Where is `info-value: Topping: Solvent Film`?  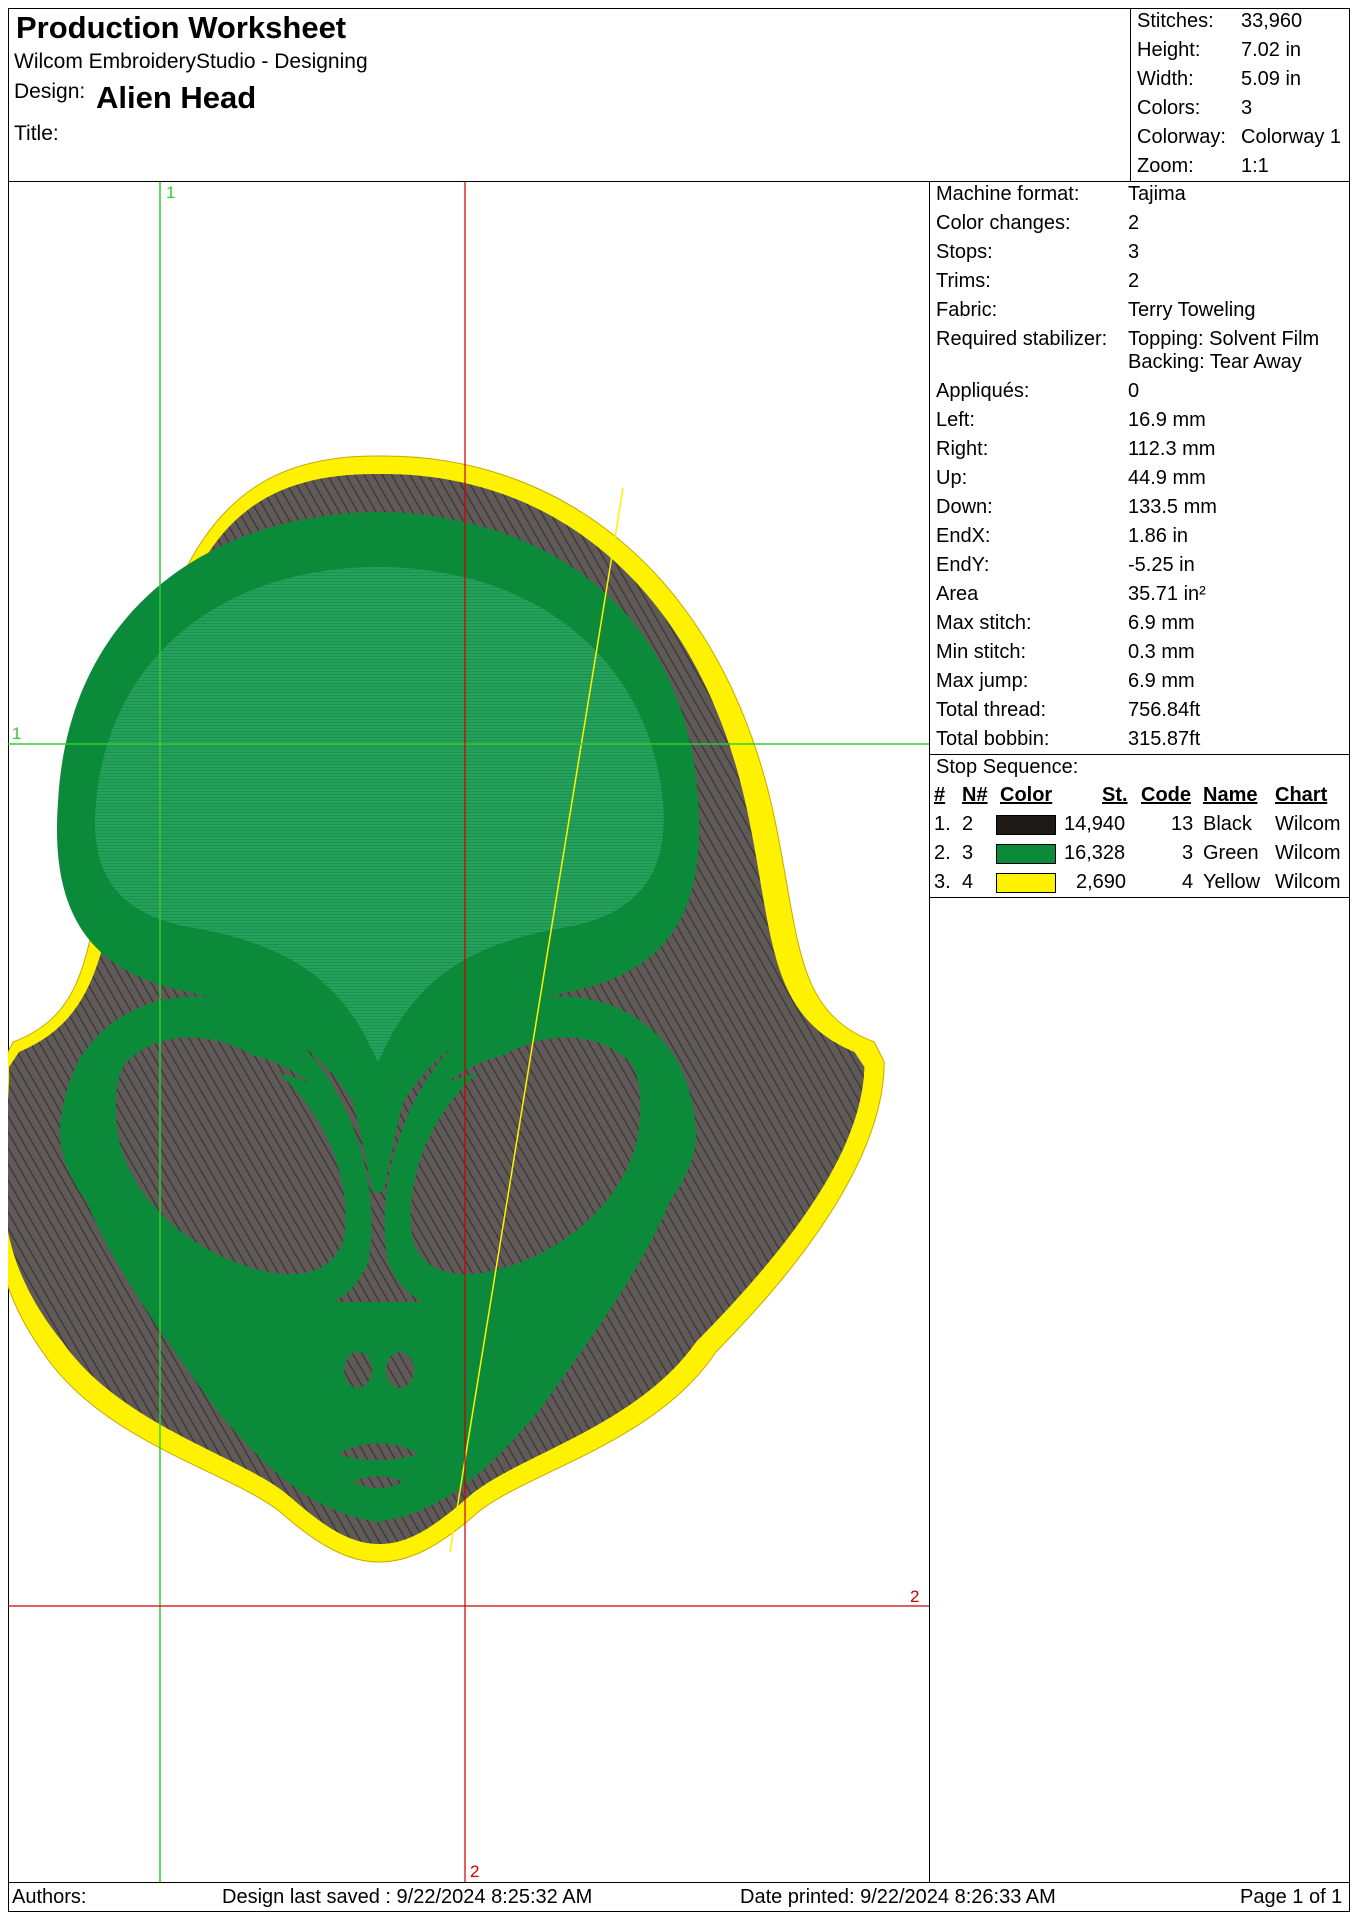 info-value: Topping: Solvent Film is located at coordinates (1224, 339).